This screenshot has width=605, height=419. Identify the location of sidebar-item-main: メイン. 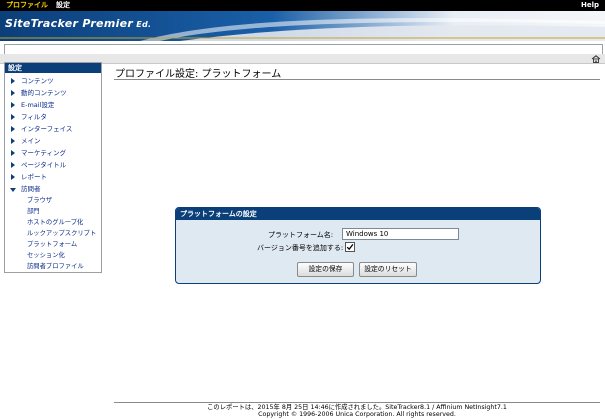
(53, 141).